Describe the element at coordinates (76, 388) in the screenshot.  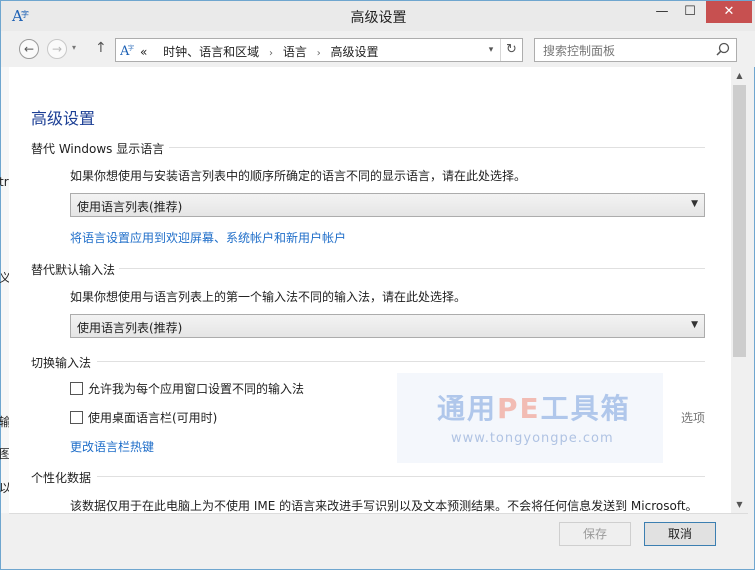
I see `per-app-input-checkbox` at that location.